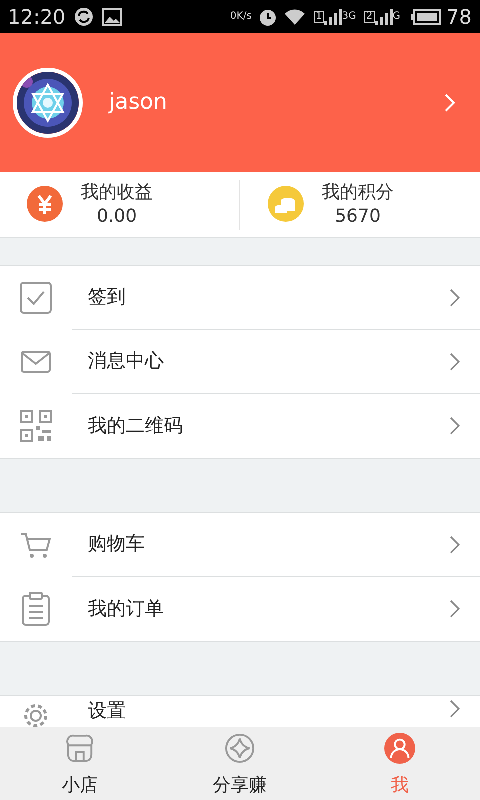 The image size is (480, 800). I want to click on tab: 小店, so click(80, 763).